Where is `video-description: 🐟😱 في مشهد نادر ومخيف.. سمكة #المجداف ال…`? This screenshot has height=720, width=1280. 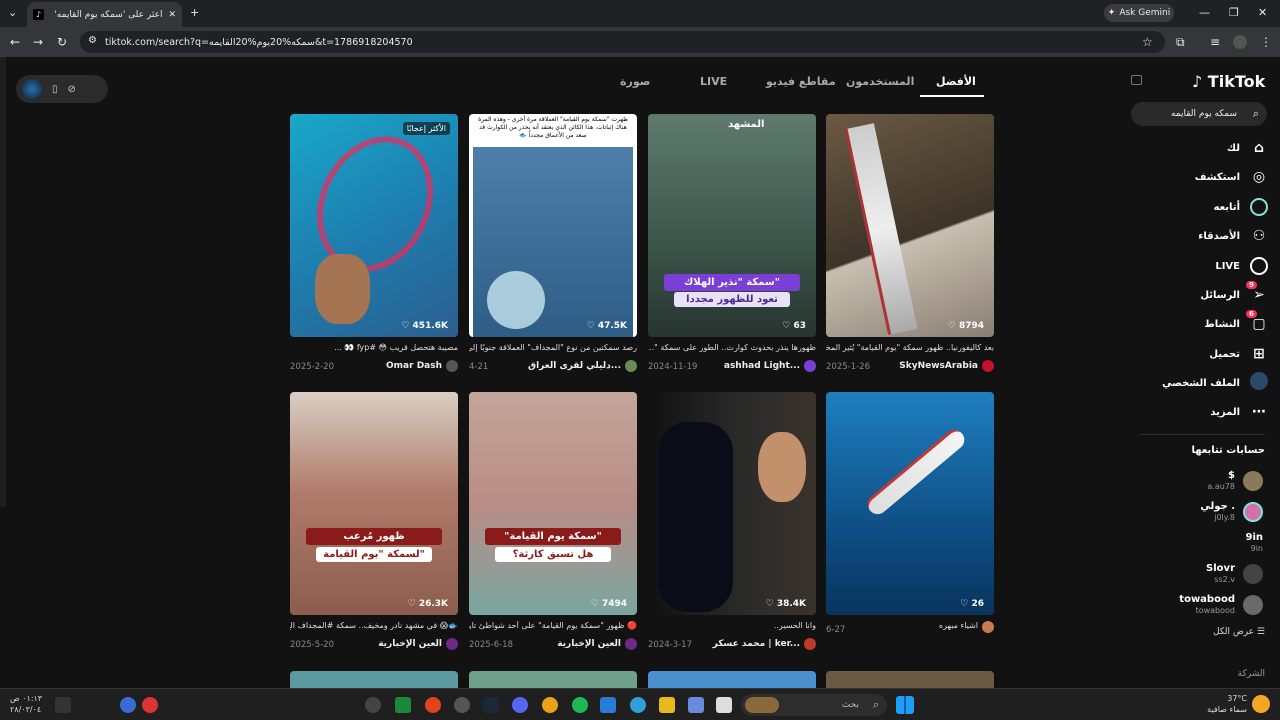 video-description: 🐟😱 في مشهد نادر ومخيف.. سمكة #المجداف ال… is located at coordinates (374, 625).